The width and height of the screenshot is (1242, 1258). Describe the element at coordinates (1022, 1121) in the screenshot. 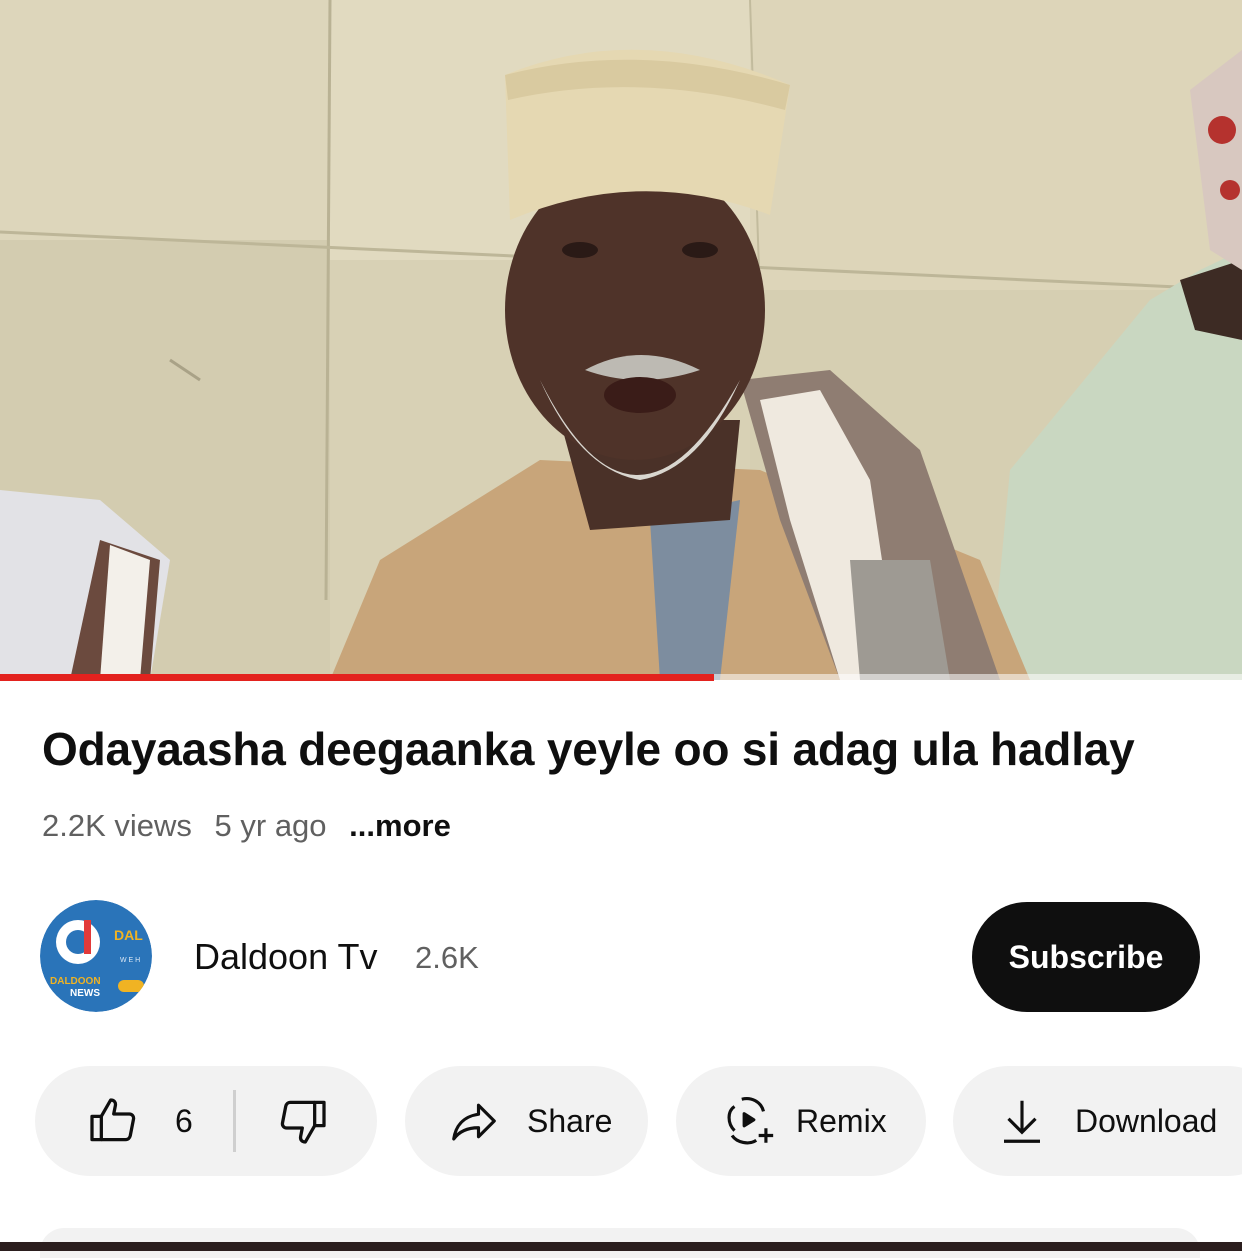

I see `download-icon` at that location.